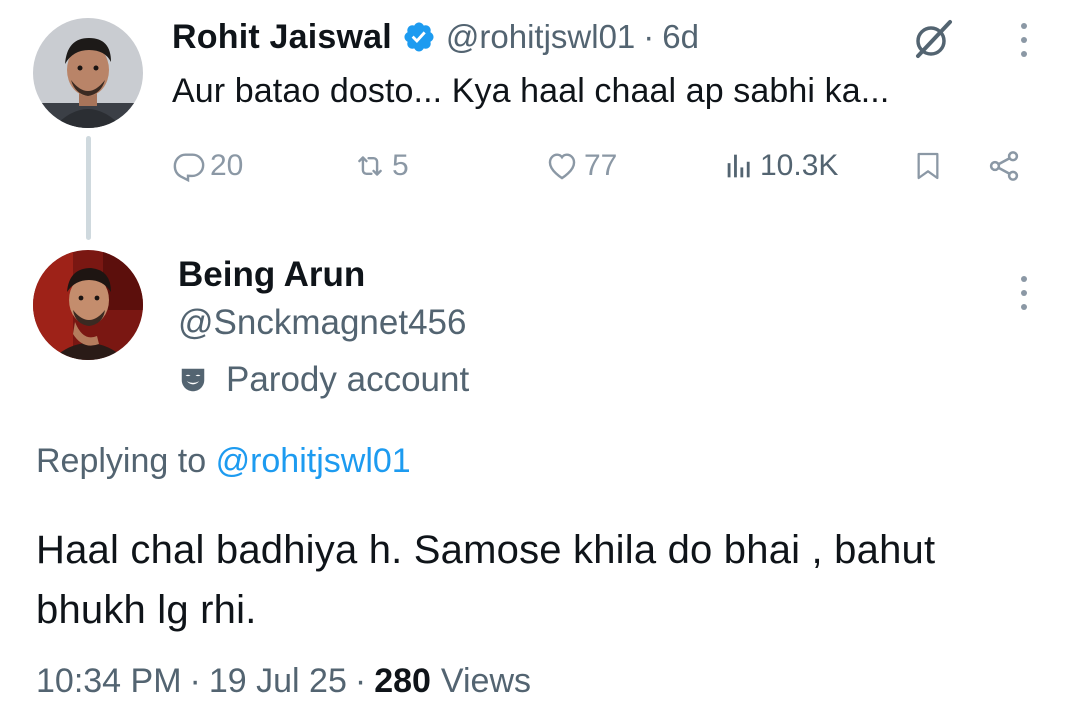 This screenshot has height=720, width=1076. Describe the element at coordinates (189, 166) in the screenshot. I see `reply-icon` at that location.